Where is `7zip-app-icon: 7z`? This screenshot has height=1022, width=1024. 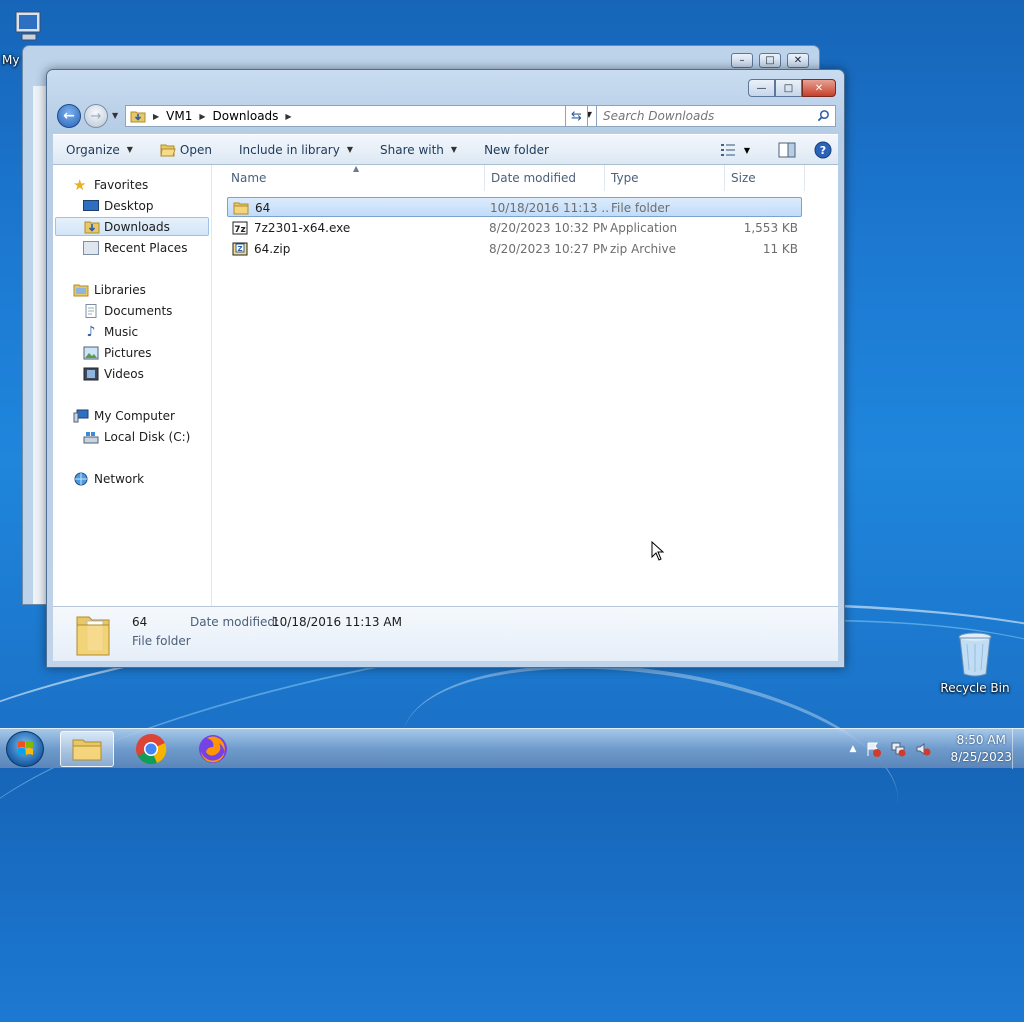
7zip-app-icon: 7z is located at coordinates (240, 228).